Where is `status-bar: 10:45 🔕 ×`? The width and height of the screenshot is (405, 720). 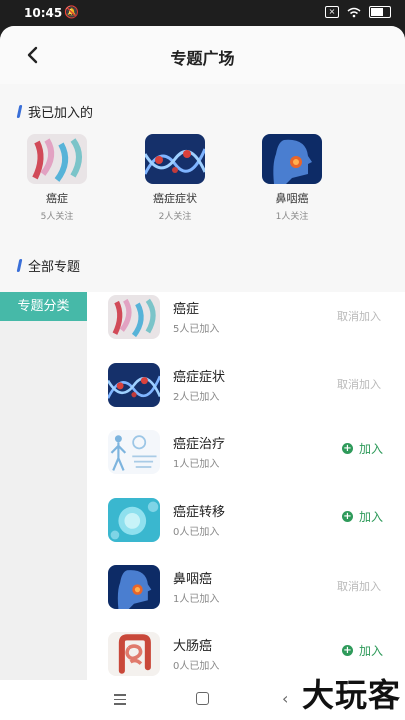
status-bar: 10:45 🔕 × is located at coordinates (202, 13).